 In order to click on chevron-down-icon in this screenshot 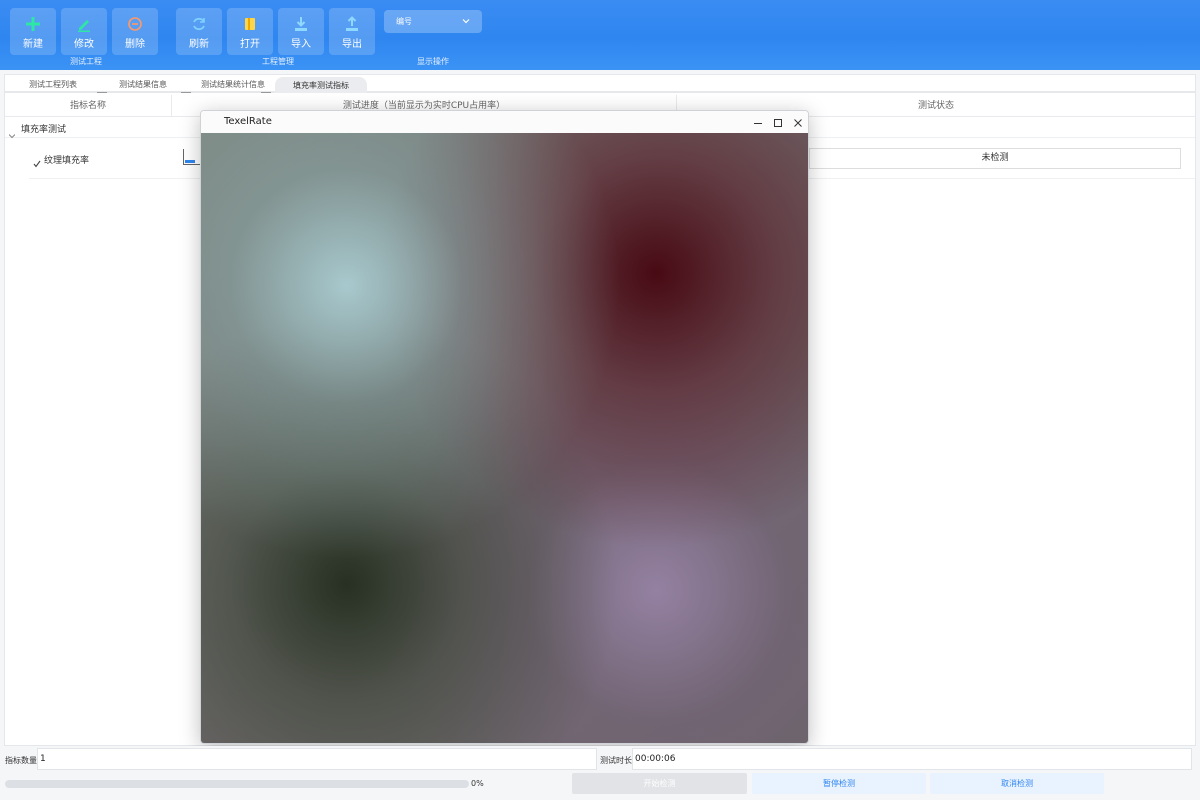, I will do `click(466, 21)`.